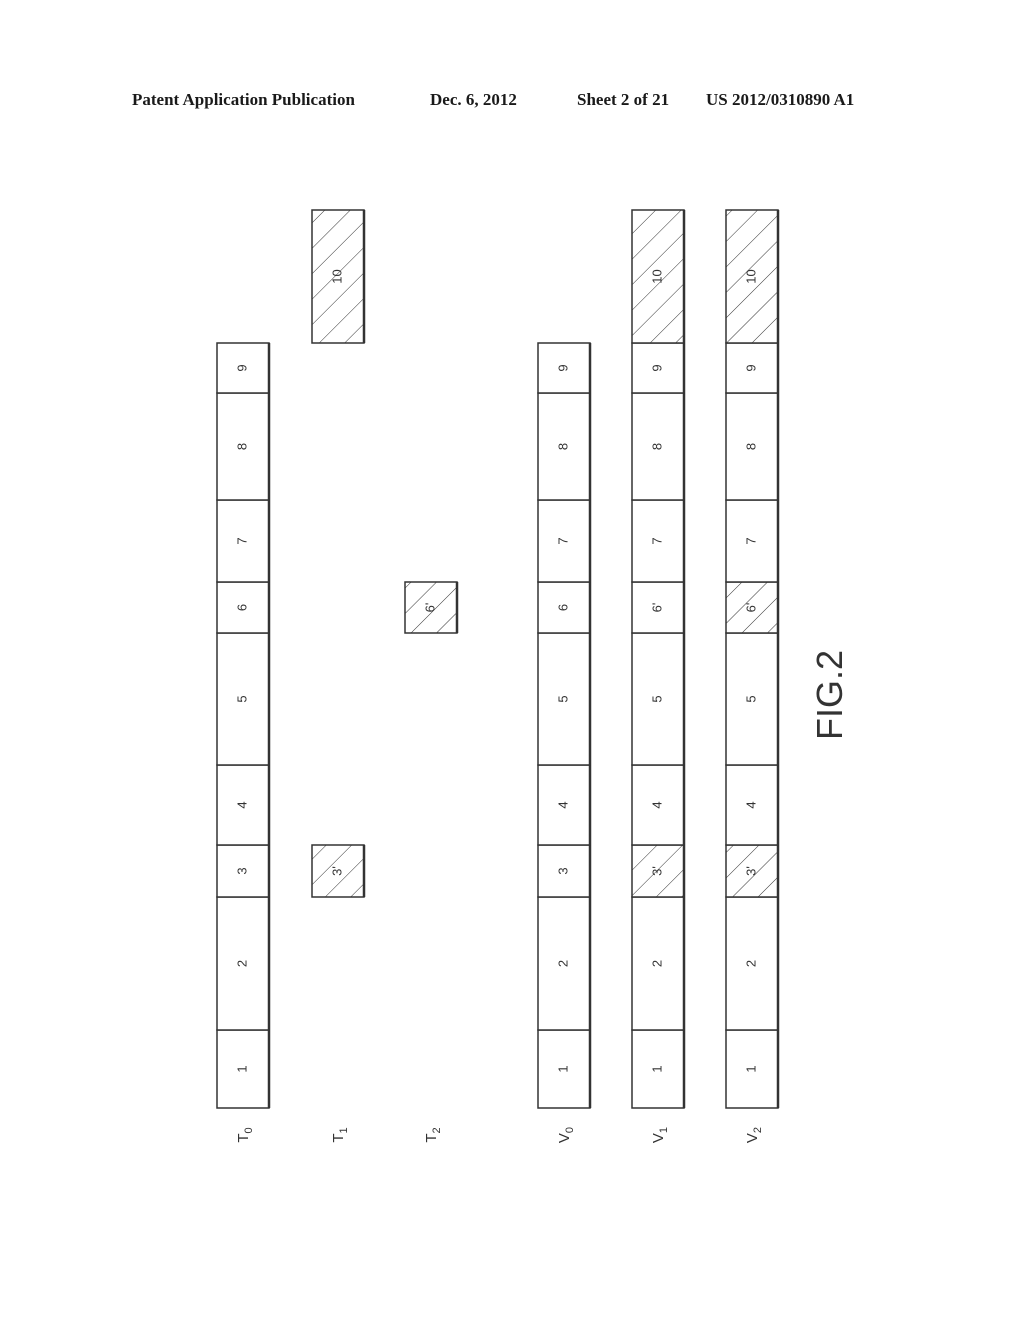  I want to click on segment-T0-7: 7, so click(243, 541).